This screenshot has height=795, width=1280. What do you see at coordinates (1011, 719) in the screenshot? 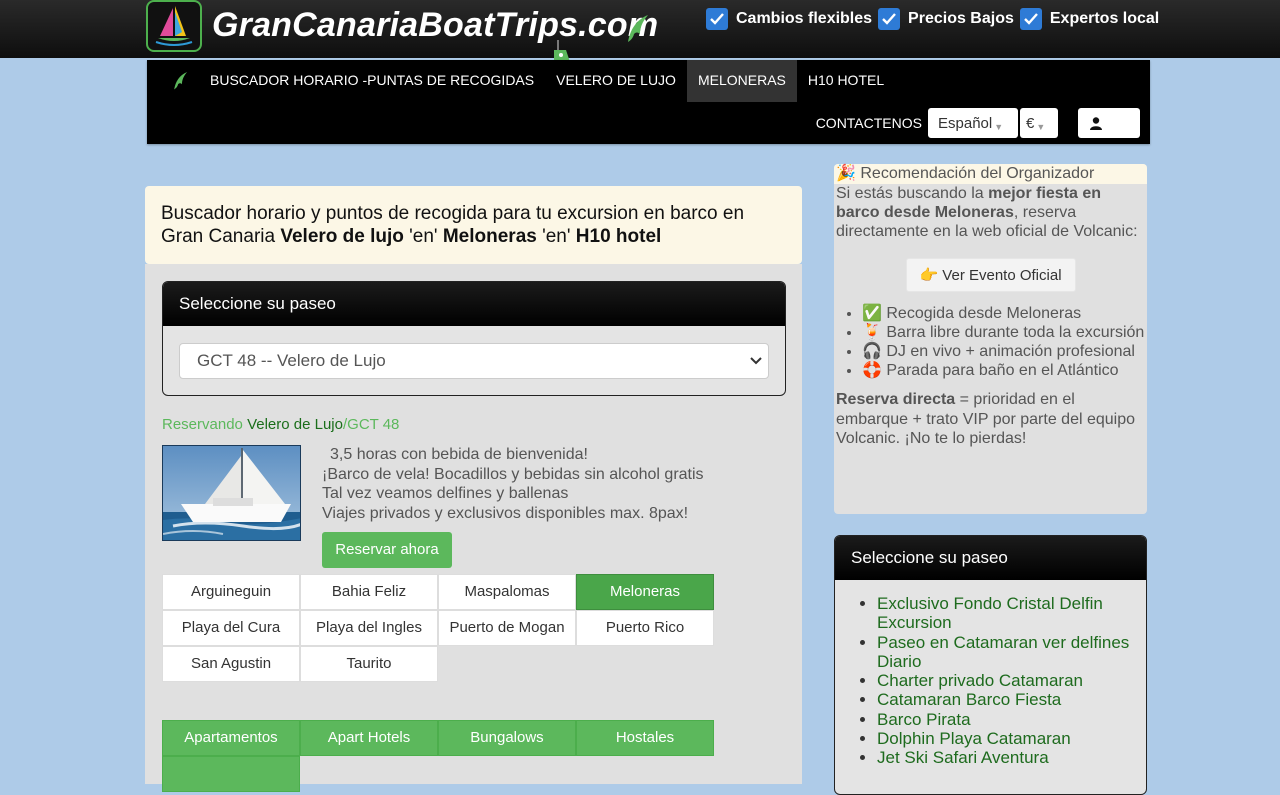
I see `trip-link: Barco Pirata` at bounding box center [1011, 719].